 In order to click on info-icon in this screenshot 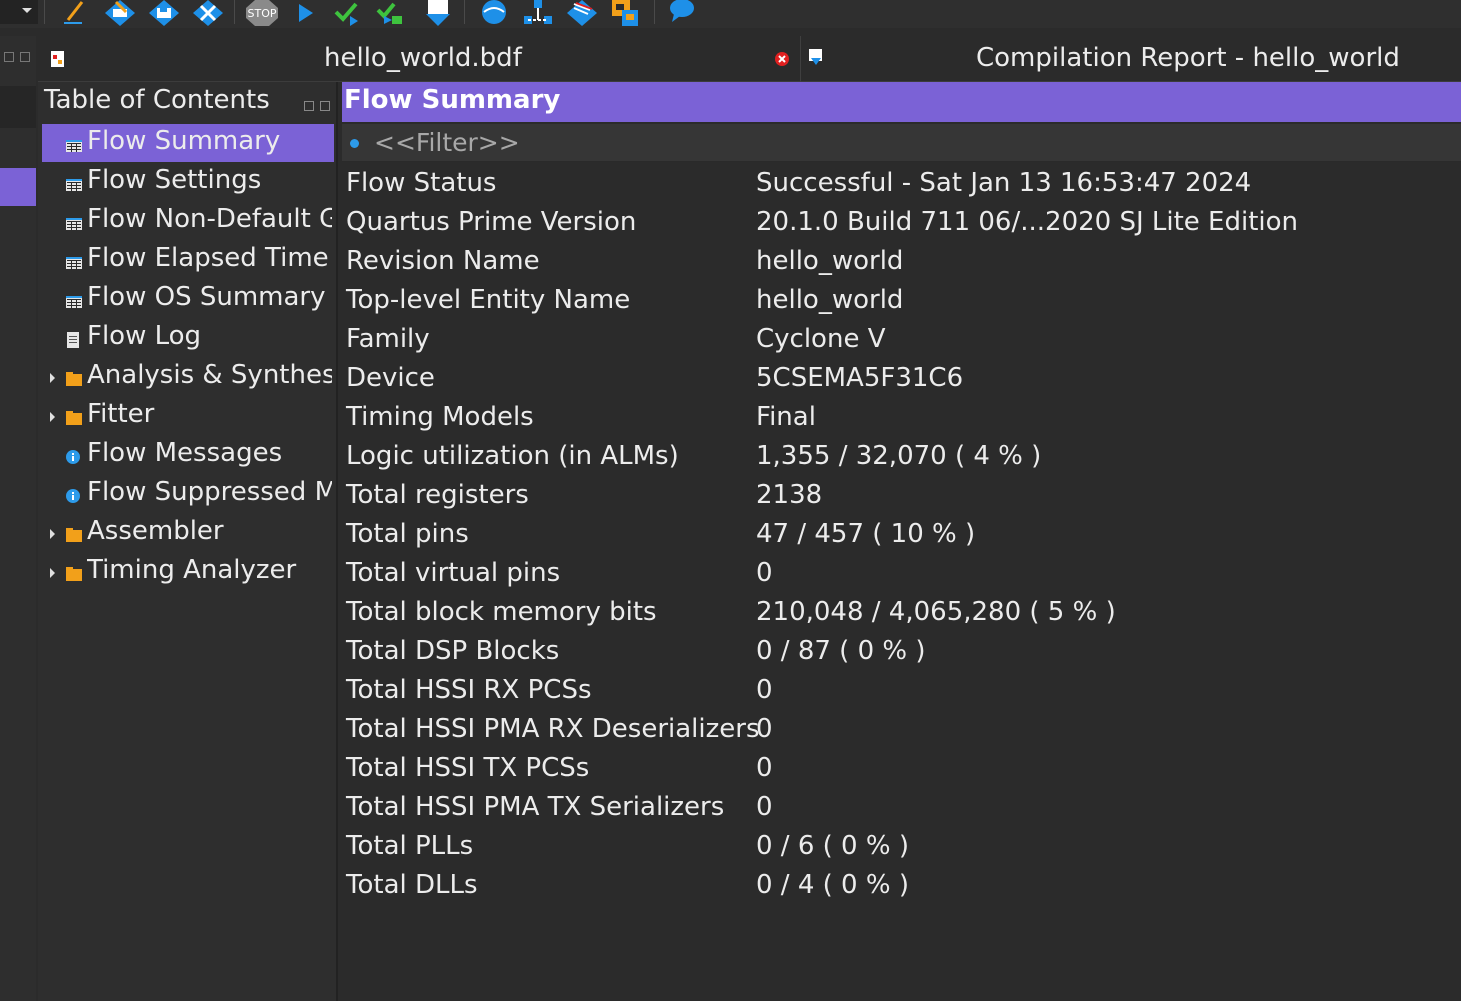, I will do `click(73, 458)`.